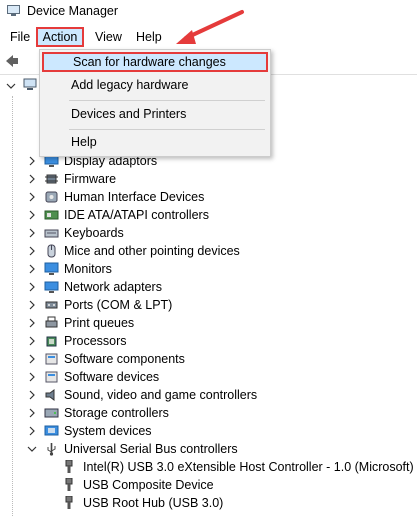  I want to click on chip-icon, so click(51, 179).